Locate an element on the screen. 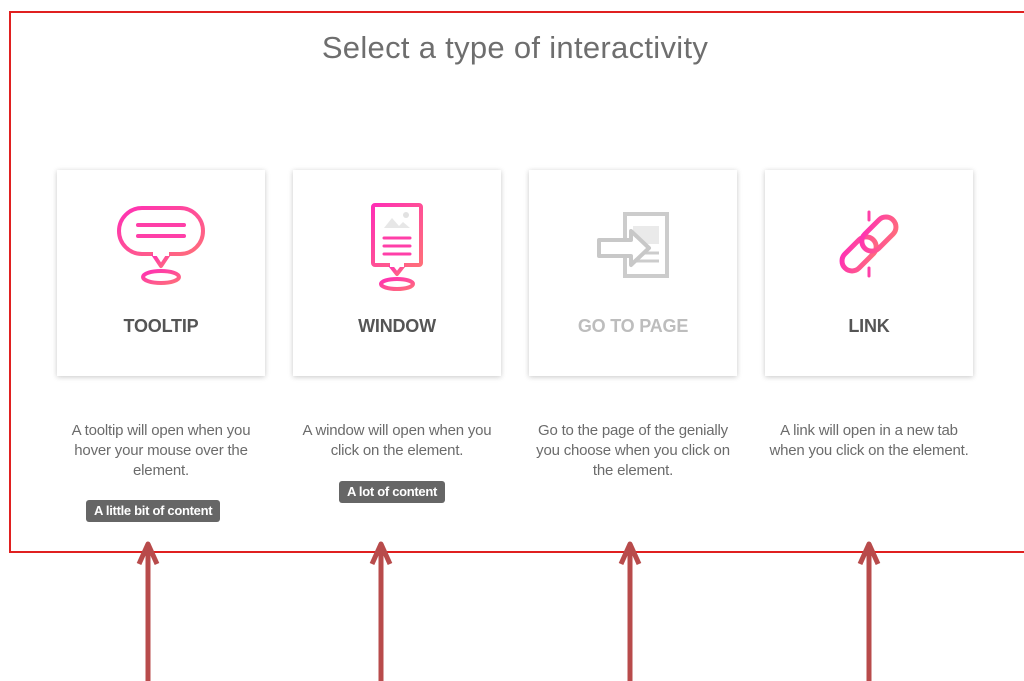  link-chain-icon is located at coordinates (869, 244).